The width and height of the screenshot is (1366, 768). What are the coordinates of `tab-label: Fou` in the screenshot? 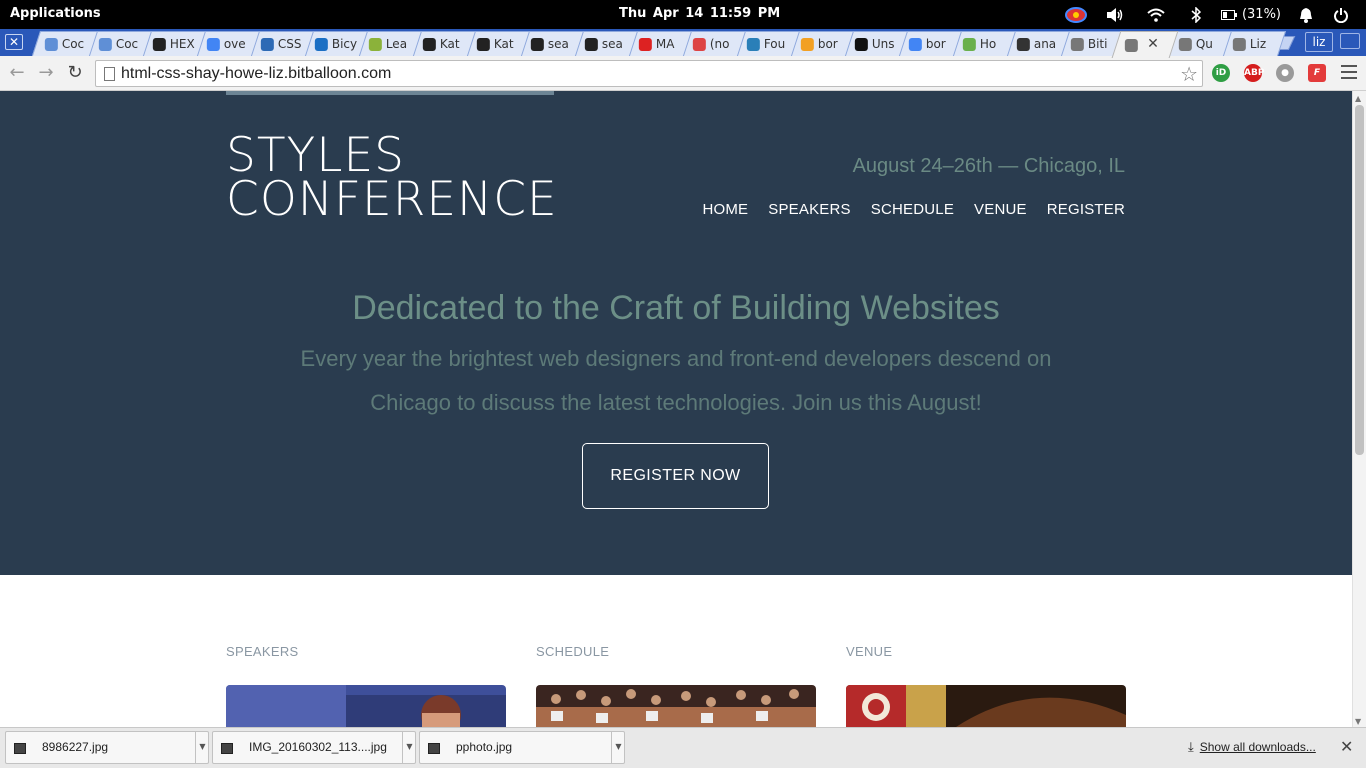 It's located at (774, 44).